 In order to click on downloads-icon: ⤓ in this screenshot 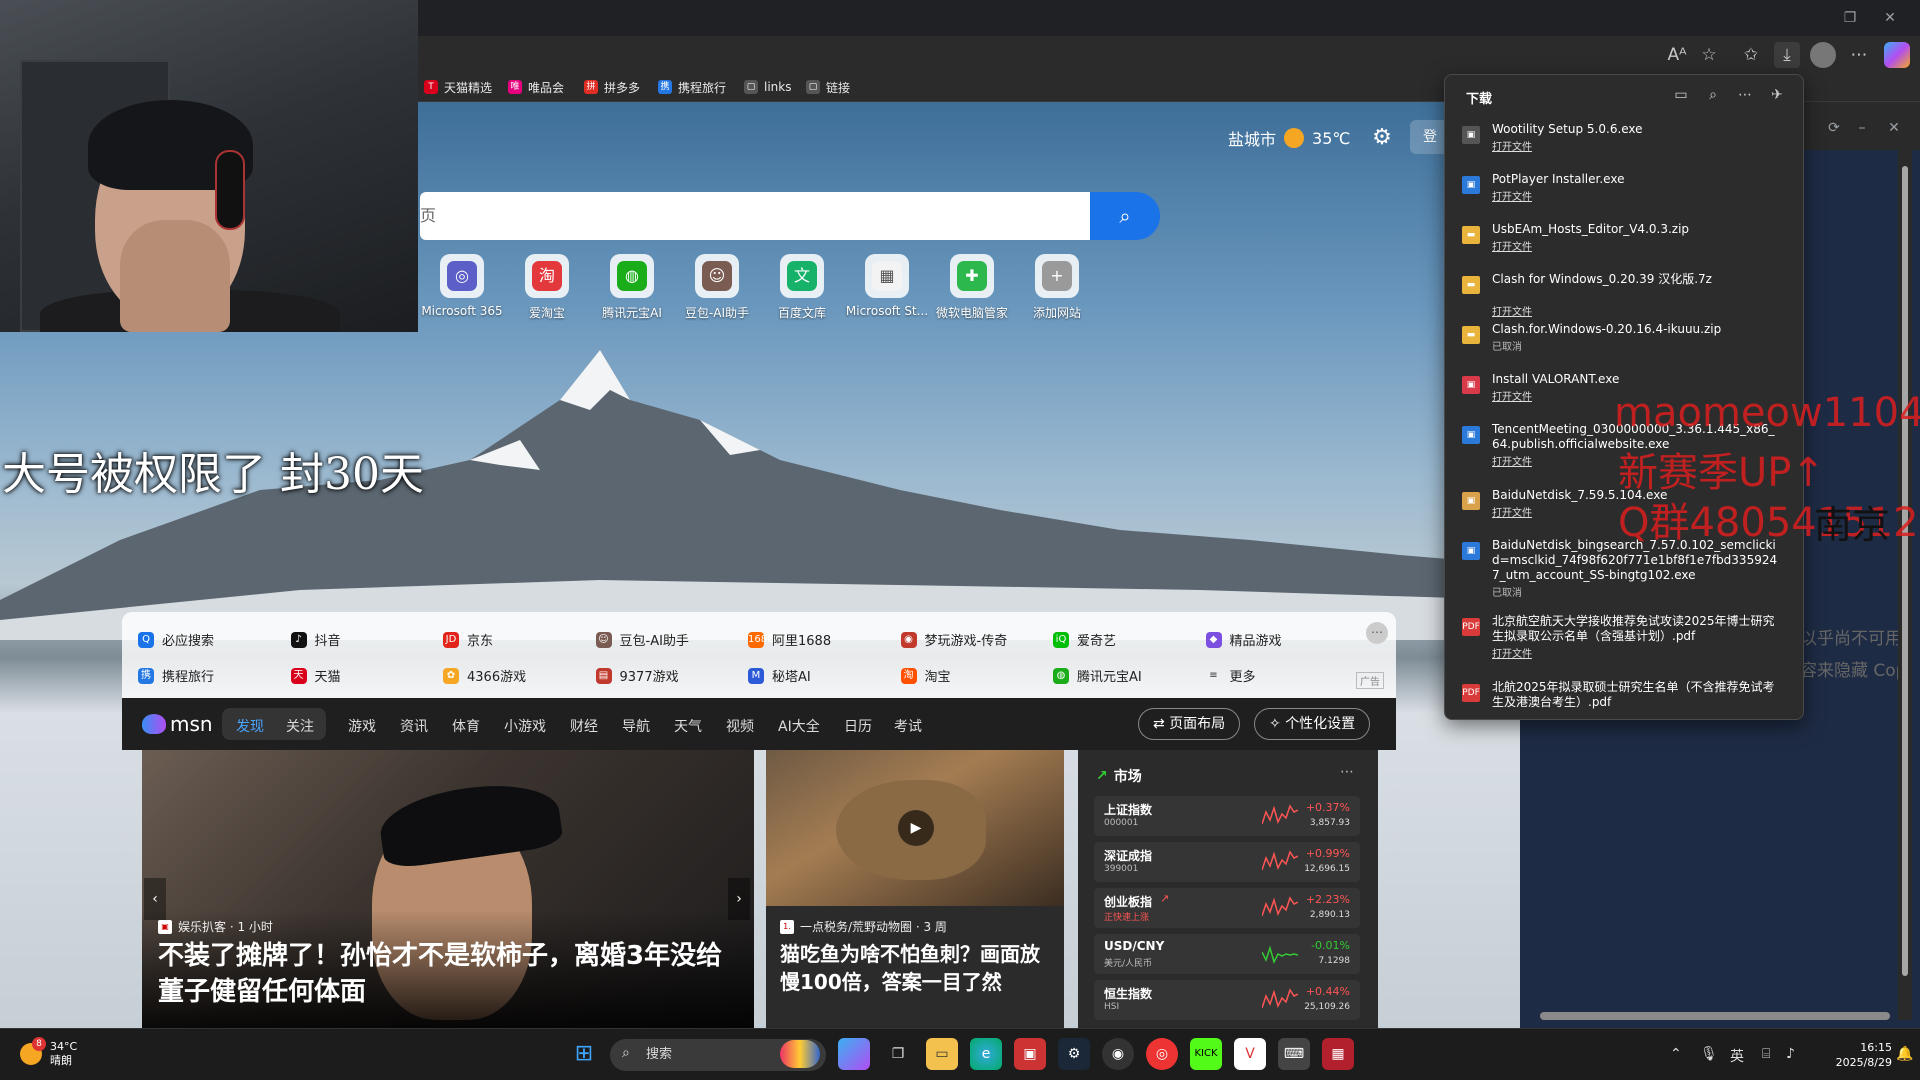, I will do `click(1787, 55)`.